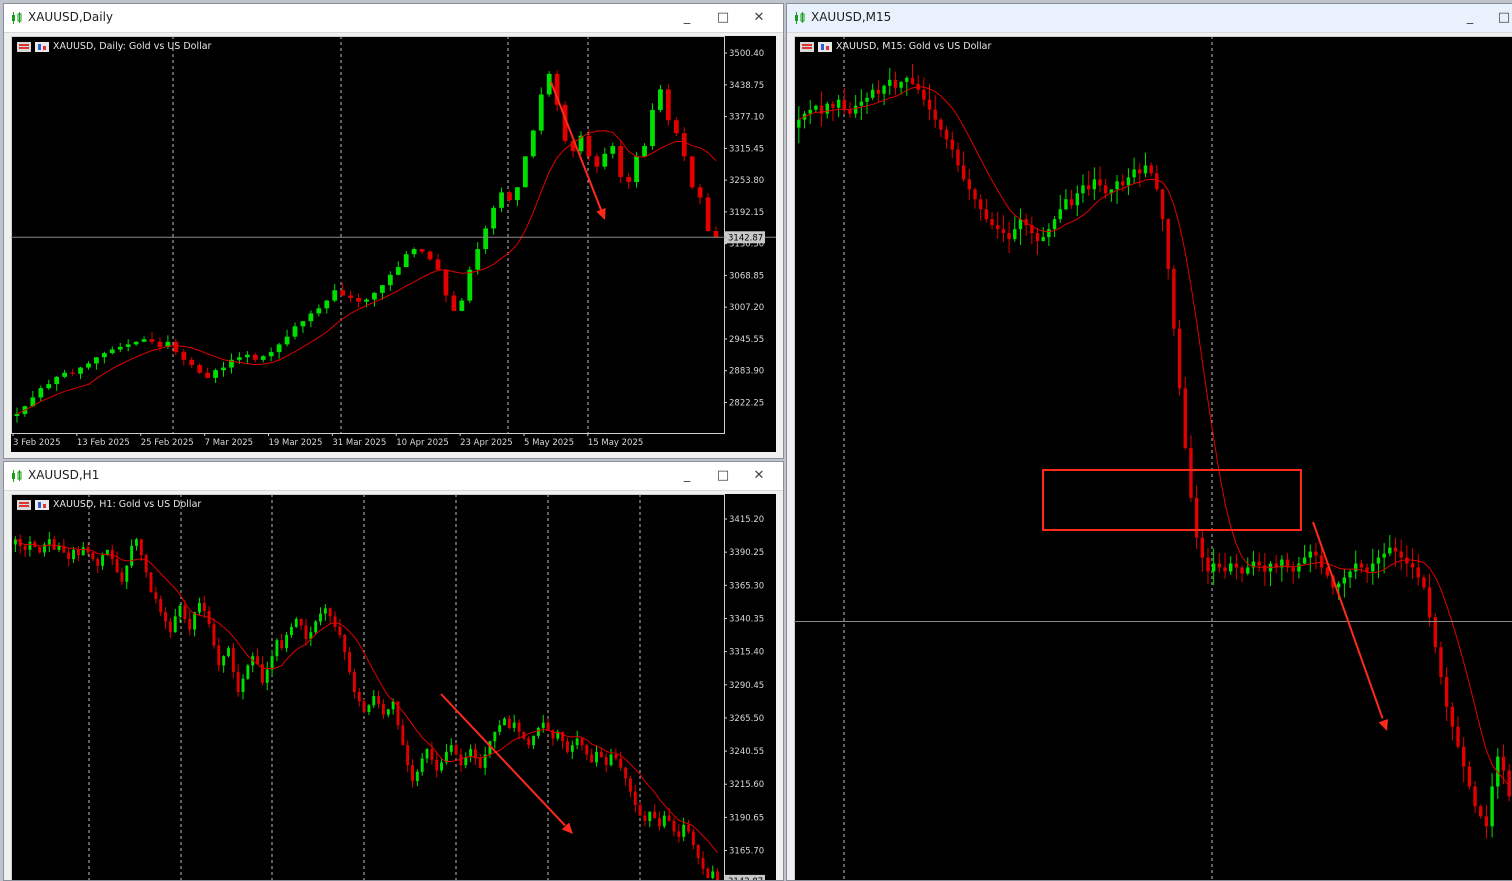 This screenshot has width=1512, height=881. What do you see at coordinates (393, 18) in the screenshot?
I see `window-titlebar: XAUUSD,Daily _ □ ✕` at bounding box center [393, 18].